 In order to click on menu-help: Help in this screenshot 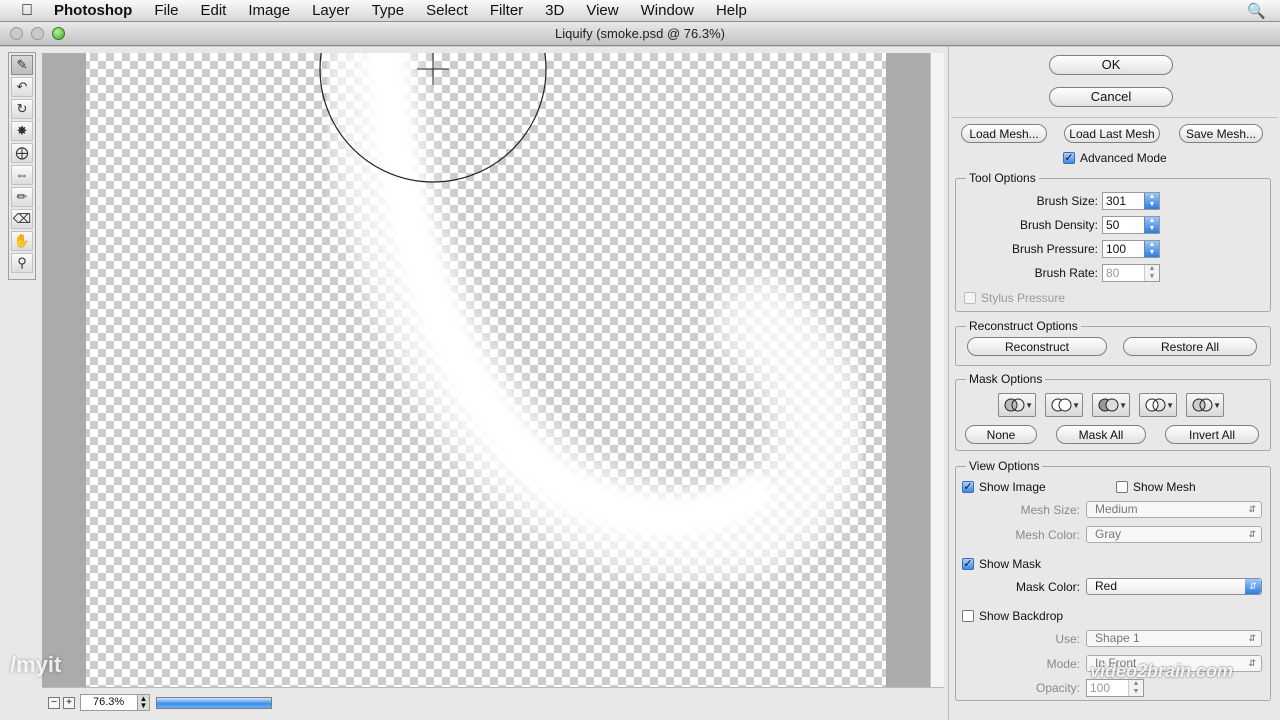, I will do `click(731, 11)`.